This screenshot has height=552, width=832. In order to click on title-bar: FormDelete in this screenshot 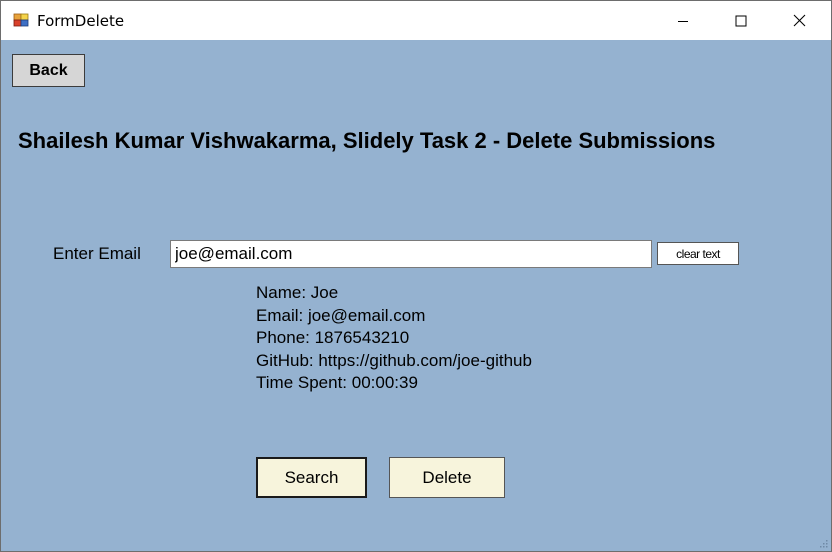, I will do `click(416, 20)`.